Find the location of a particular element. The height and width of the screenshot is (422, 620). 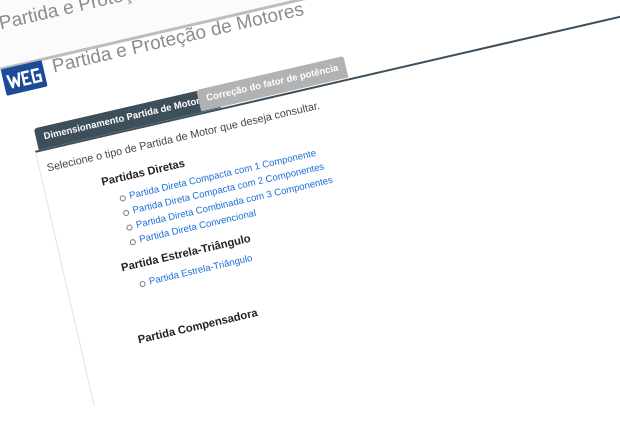

weg-logo-icon is located at coordinates (24, 78).